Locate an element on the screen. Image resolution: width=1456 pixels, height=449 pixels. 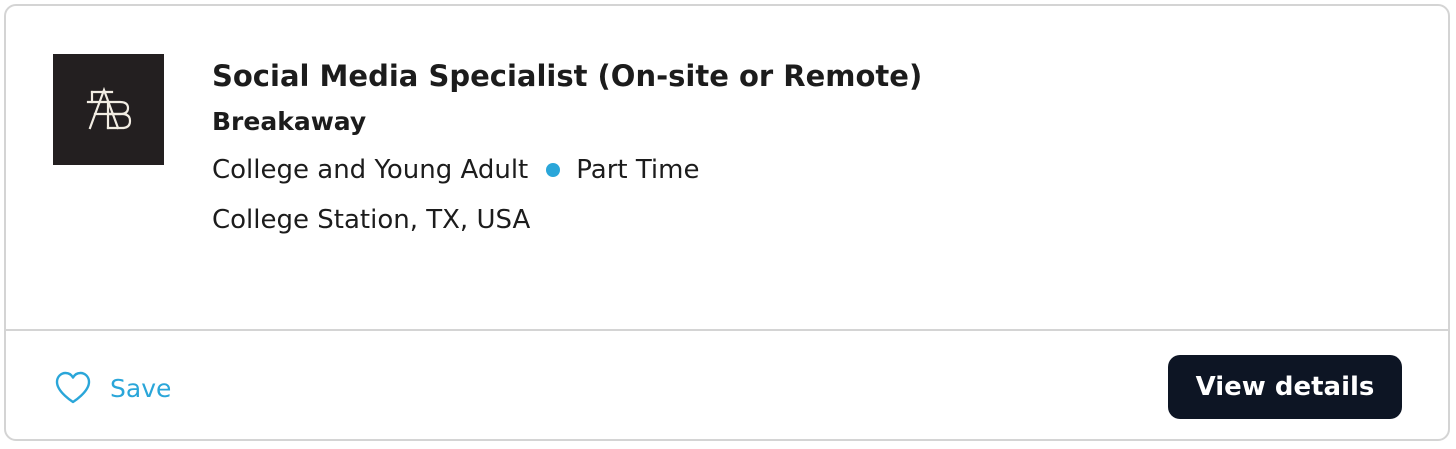
job-category: College and Young Adult is located at coordinates (370, 170).